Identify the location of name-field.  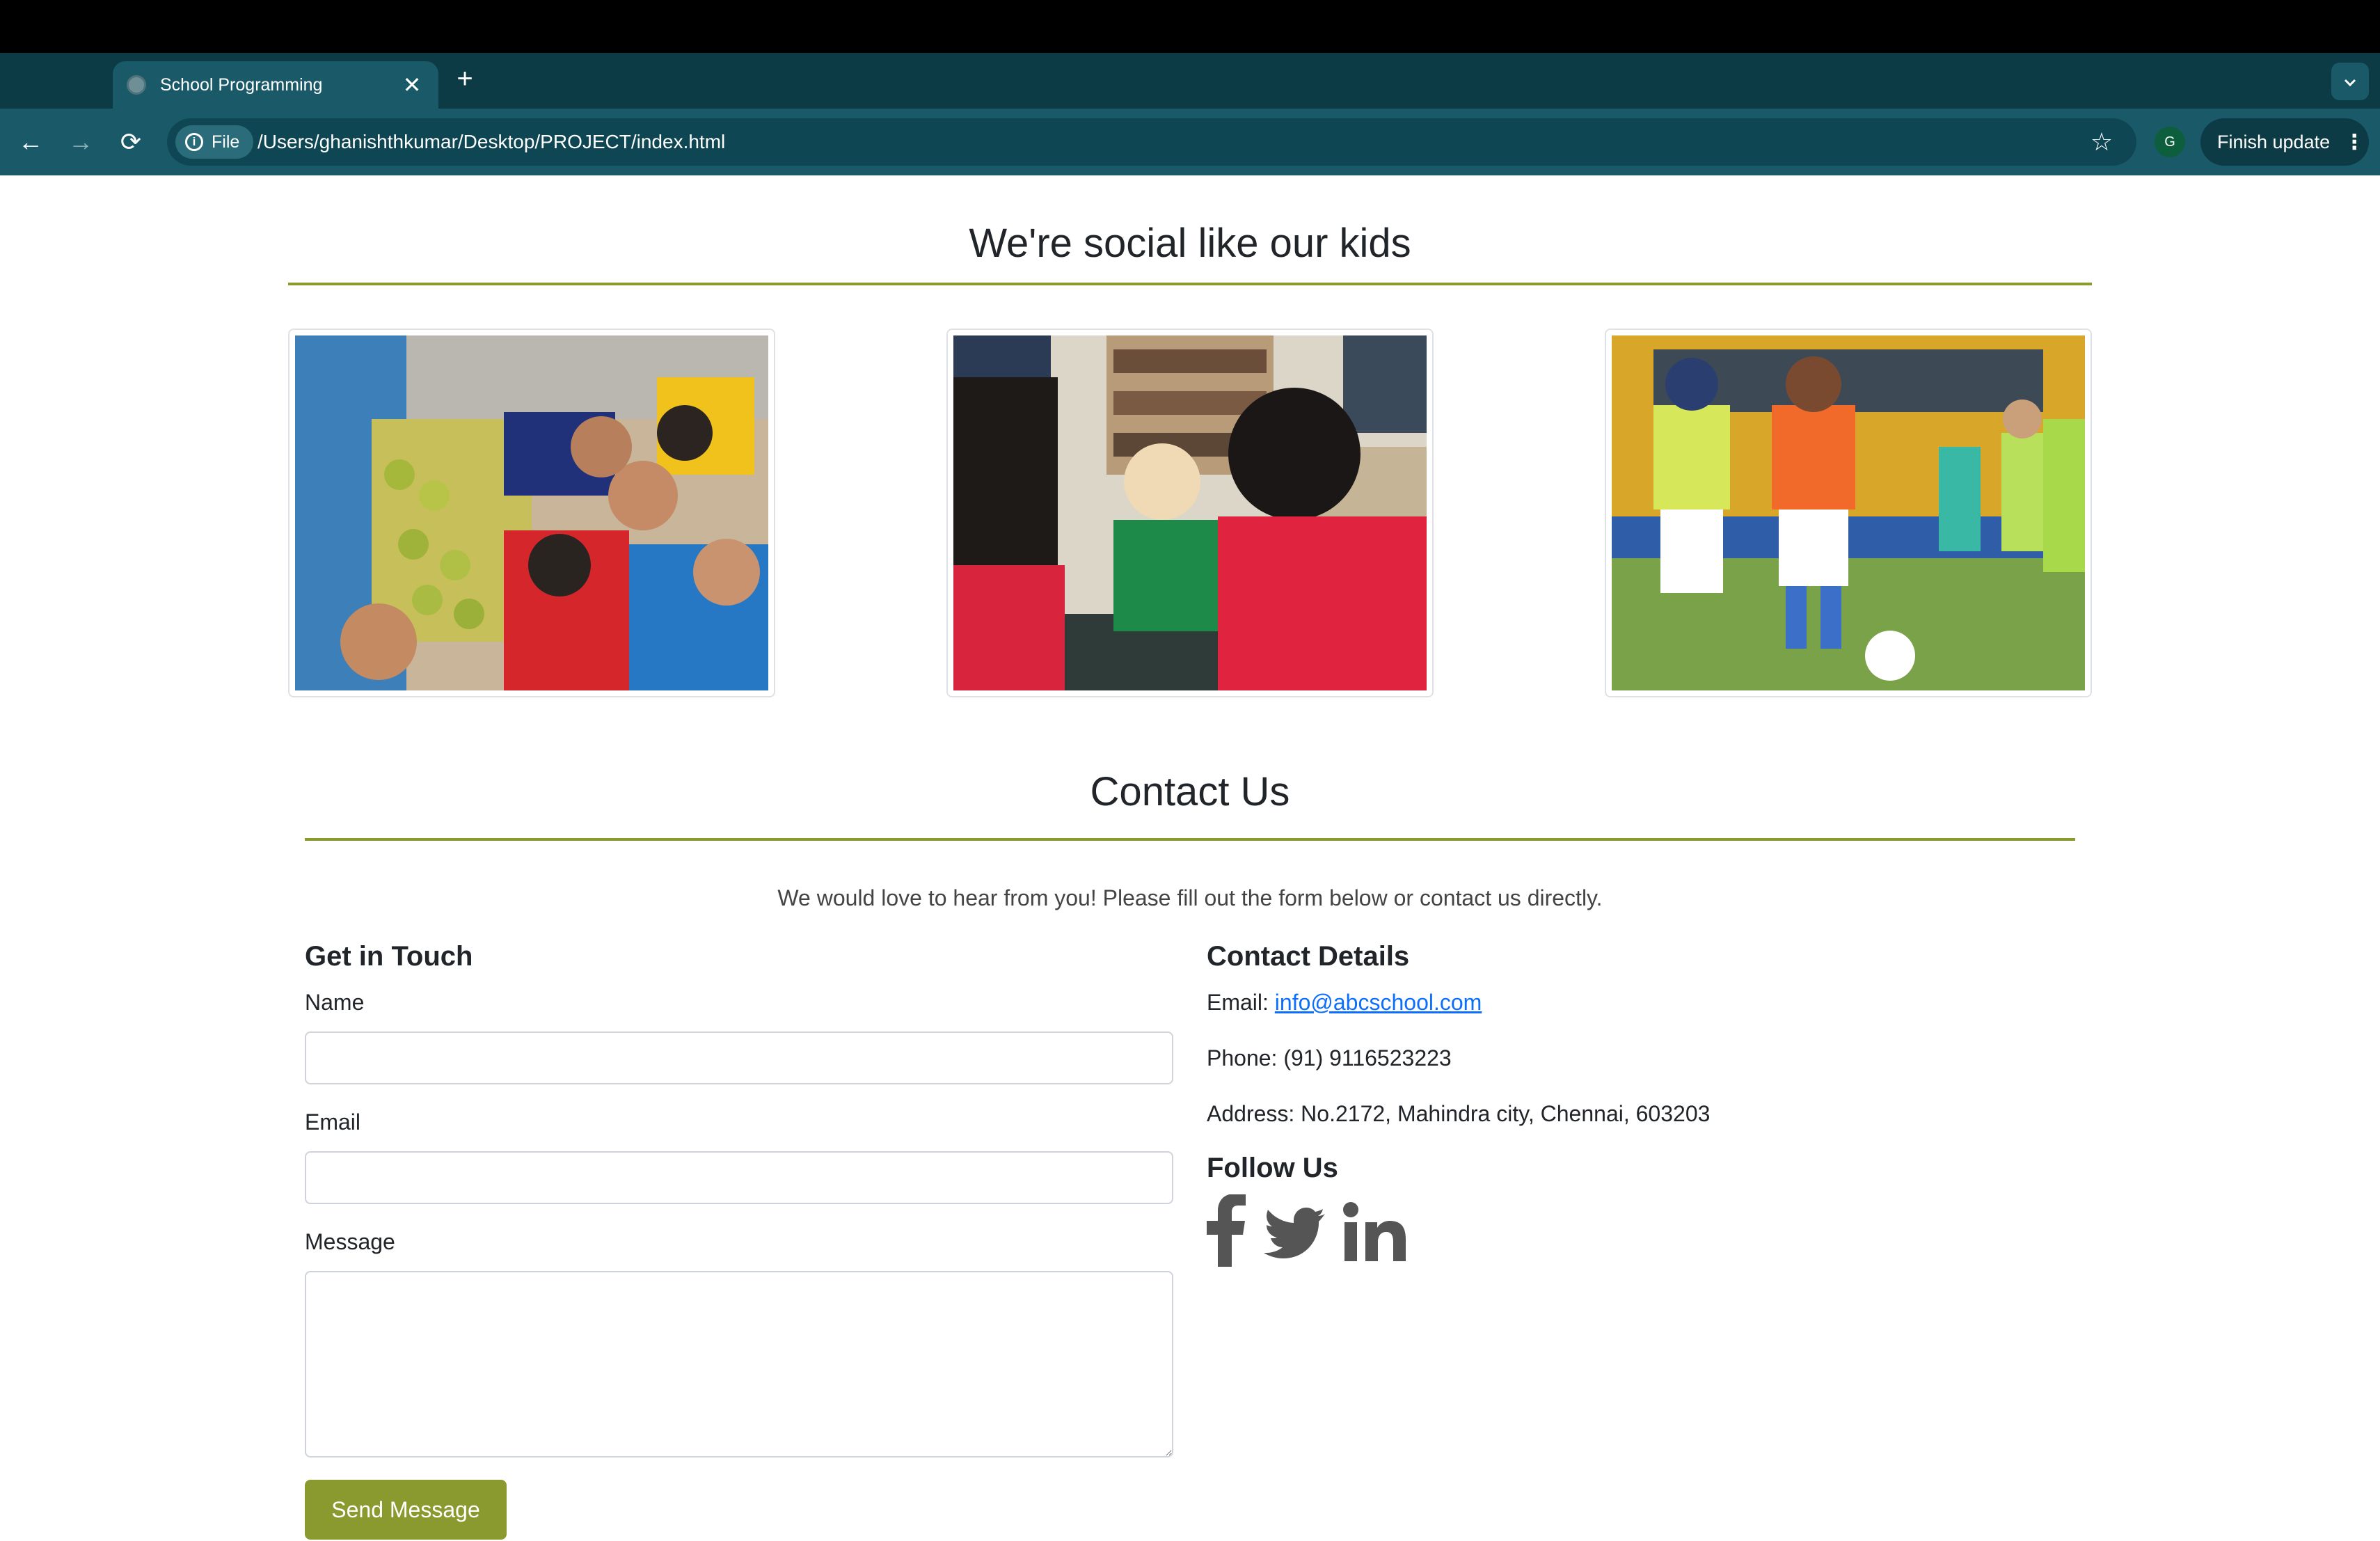
(739, 1058).